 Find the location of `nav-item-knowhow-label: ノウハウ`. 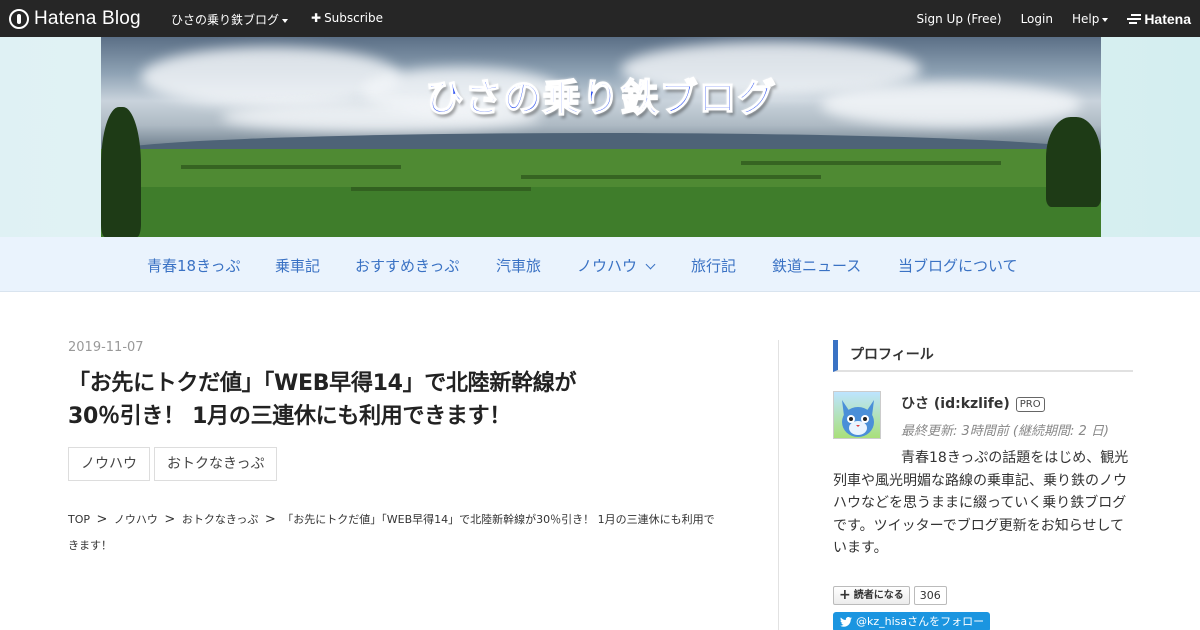

nav-item-knowhow-label: ノウハウ is located at coordinates (607, 266).